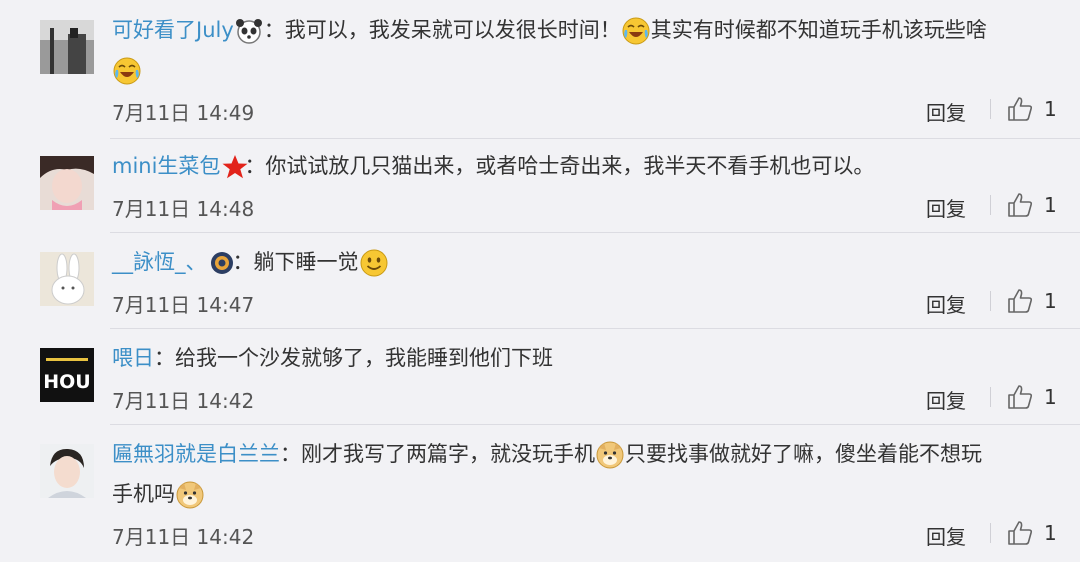  Describe the element at coordinates (234, 167) in the screenshot. I see `red-star-icon` at that location.